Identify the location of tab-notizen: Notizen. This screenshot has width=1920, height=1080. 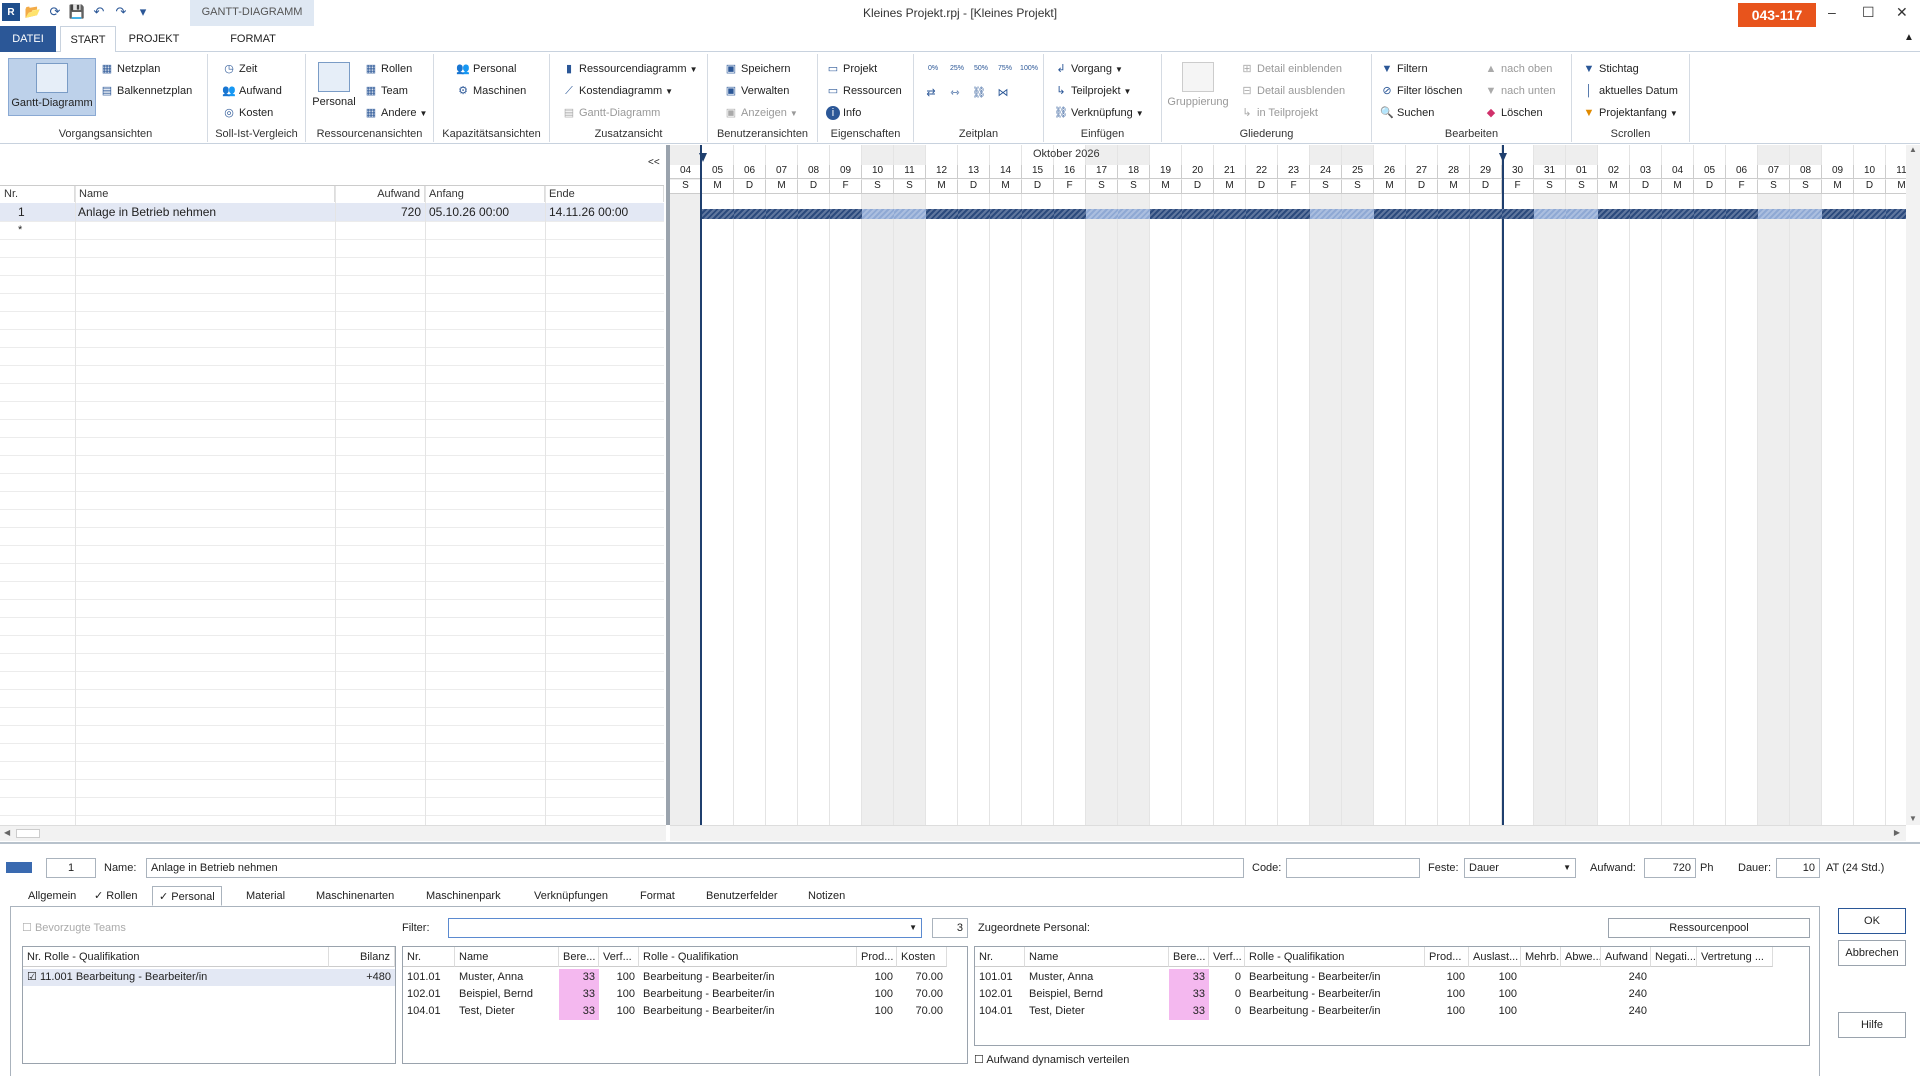
(826, 896).